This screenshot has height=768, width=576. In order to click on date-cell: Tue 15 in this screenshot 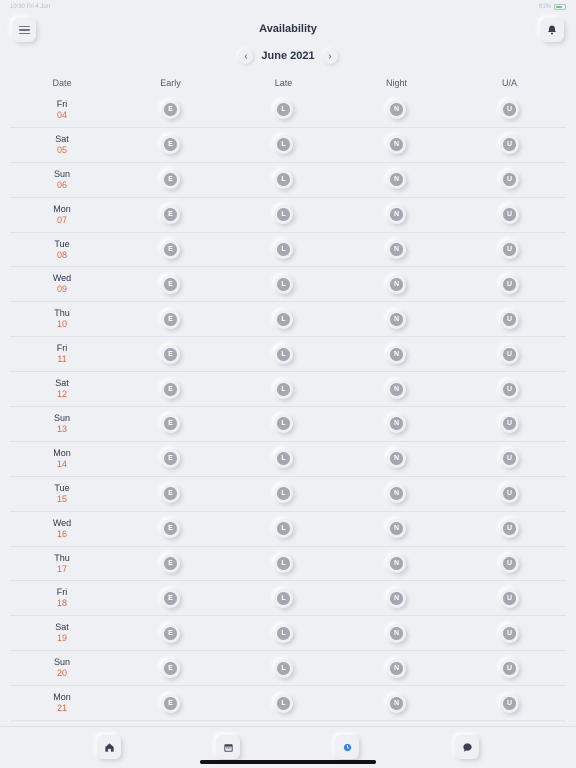, I will do `click(62, 494)`.